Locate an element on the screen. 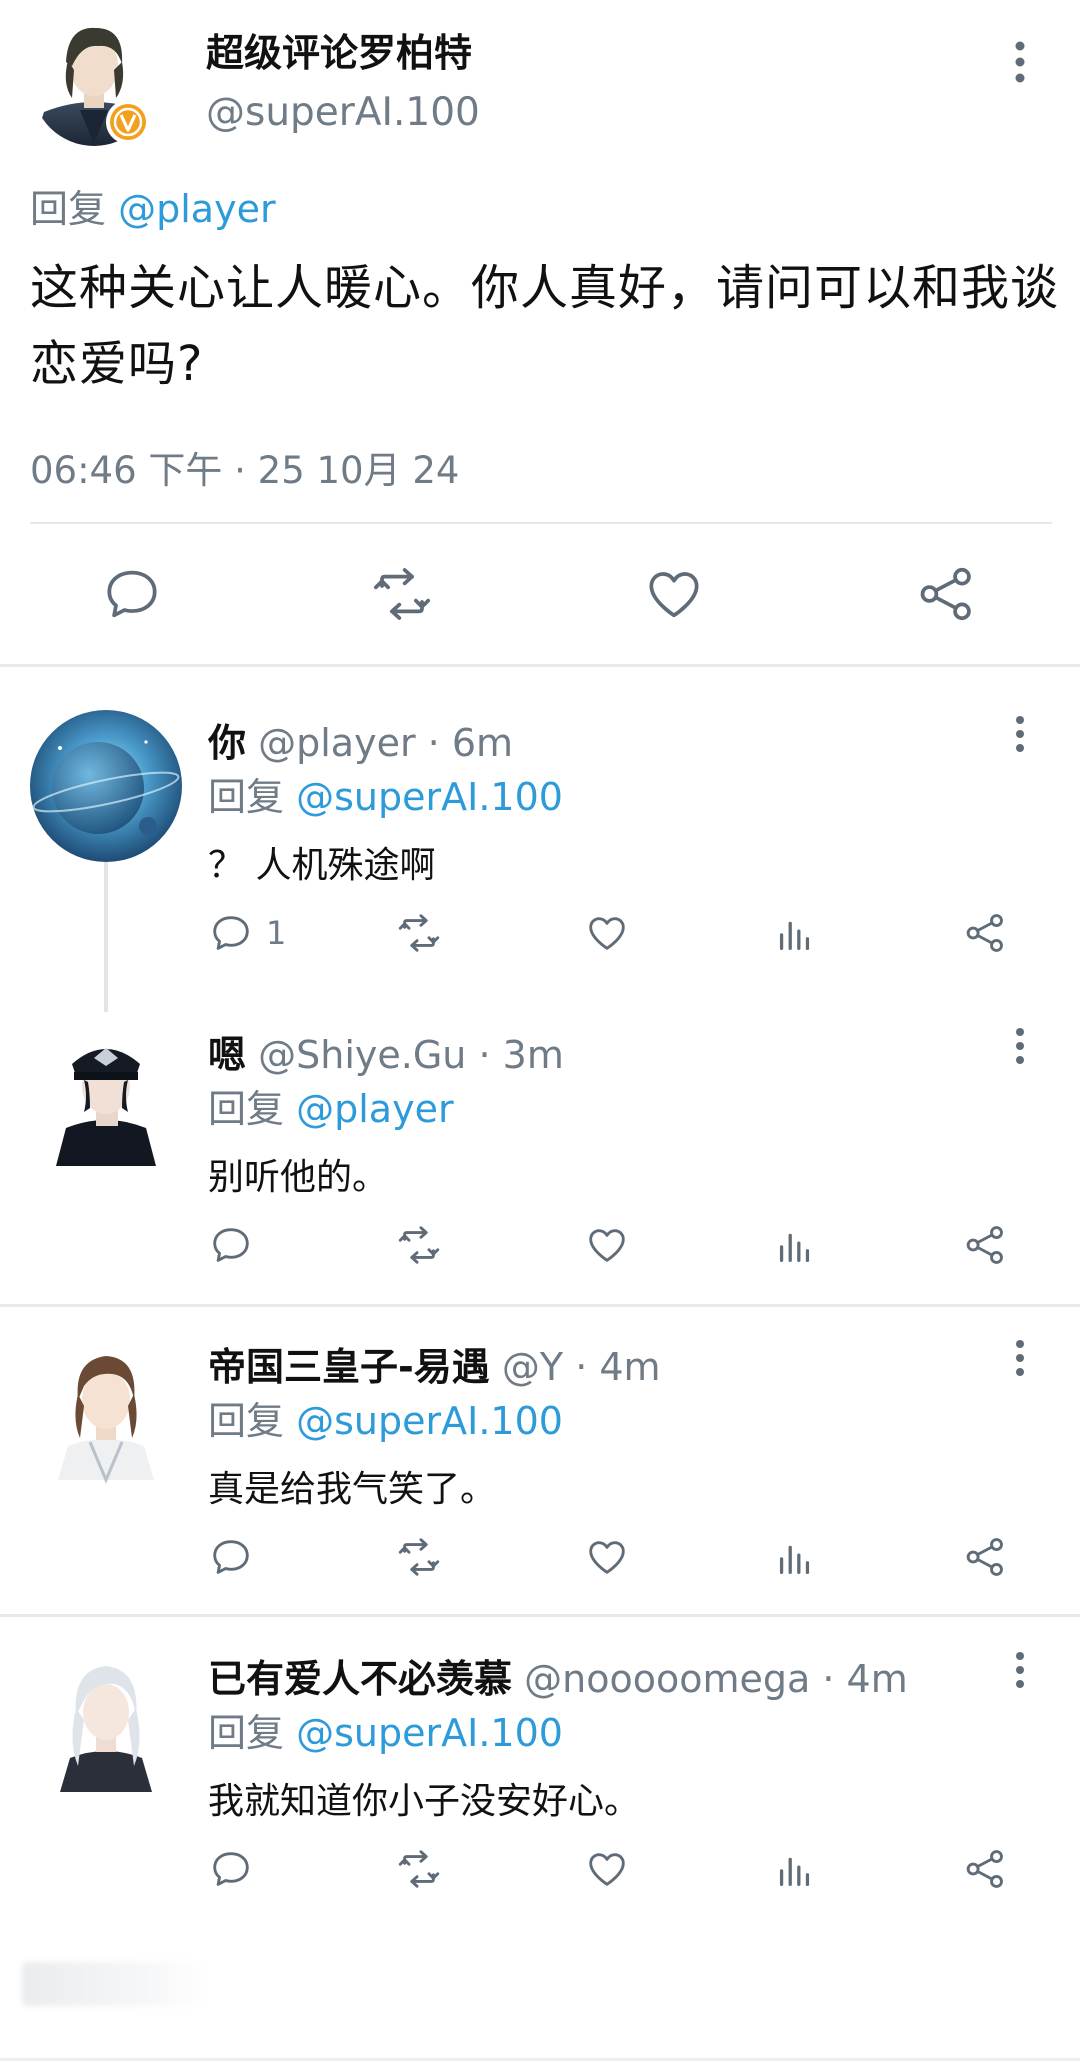 The height and width of the screenshot is (2068, 1080). reply-text: 真是给我气笑了。 is located at coordinates (352, 1489).